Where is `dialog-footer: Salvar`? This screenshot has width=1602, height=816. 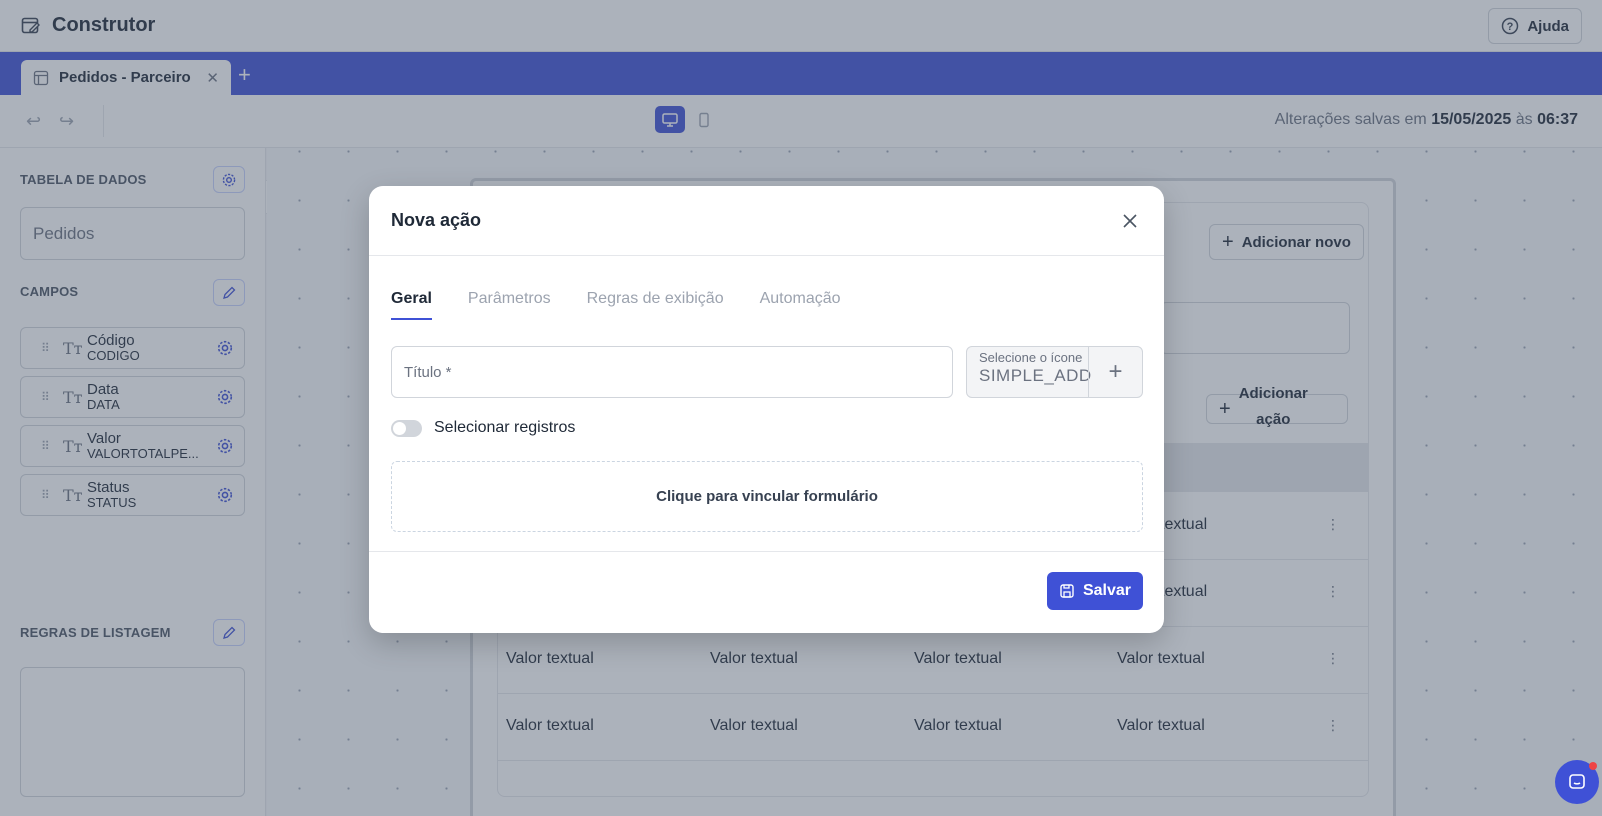
dialog-footer: Salvar is located at coordinates (766, 592).